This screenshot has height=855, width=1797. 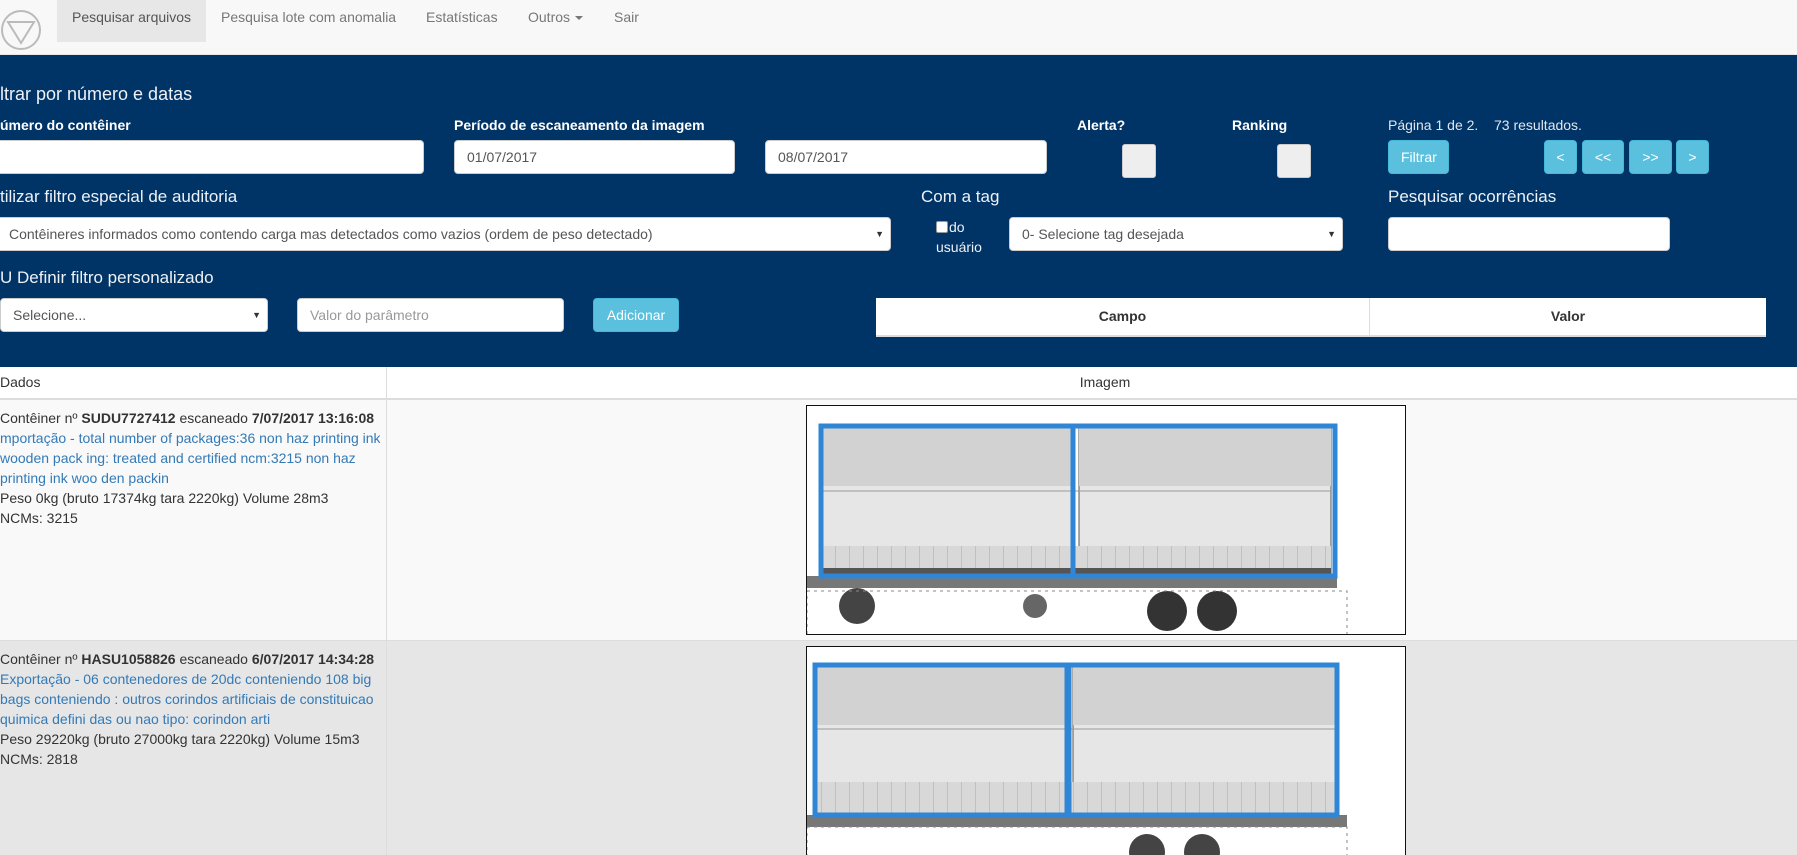 What do you see at coordinates (960, 196) in the screenshot?
I see `tag-label: Com a tag` at bounding box center [960, 196].